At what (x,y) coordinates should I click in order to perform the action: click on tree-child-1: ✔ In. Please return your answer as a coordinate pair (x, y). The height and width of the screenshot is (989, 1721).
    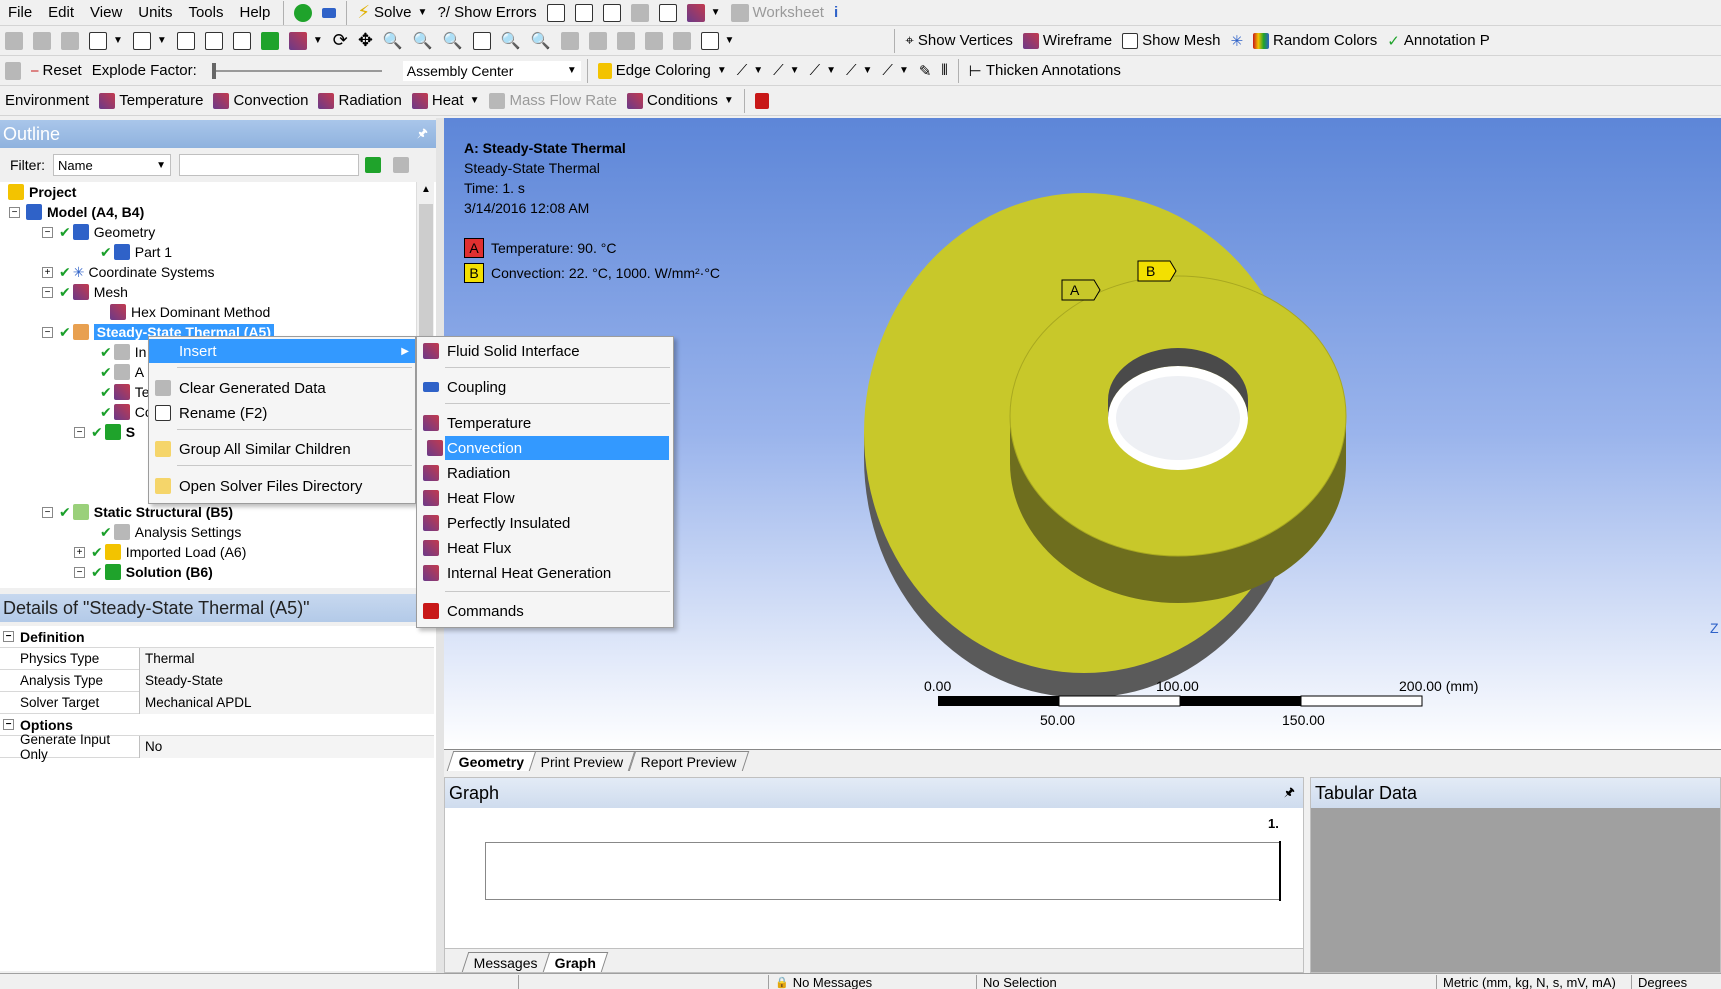
    Looking at the image, I should click on (123, 352).